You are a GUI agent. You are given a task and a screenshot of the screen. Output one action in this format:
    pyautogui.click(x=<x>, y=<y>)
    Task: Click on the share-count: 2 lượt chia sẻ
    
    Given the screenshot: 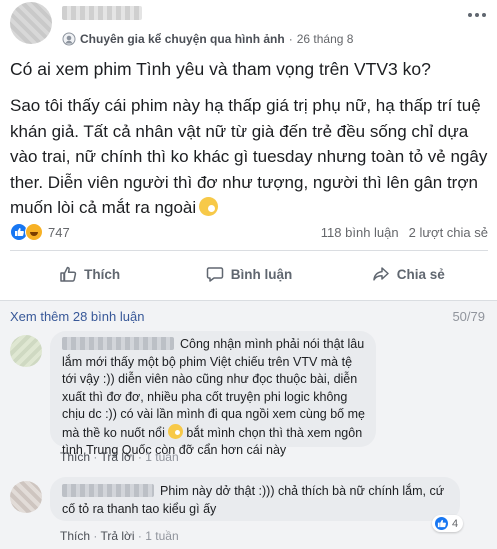 What is the action you would take?
    pyautogui.click(x=448, y=232)
    